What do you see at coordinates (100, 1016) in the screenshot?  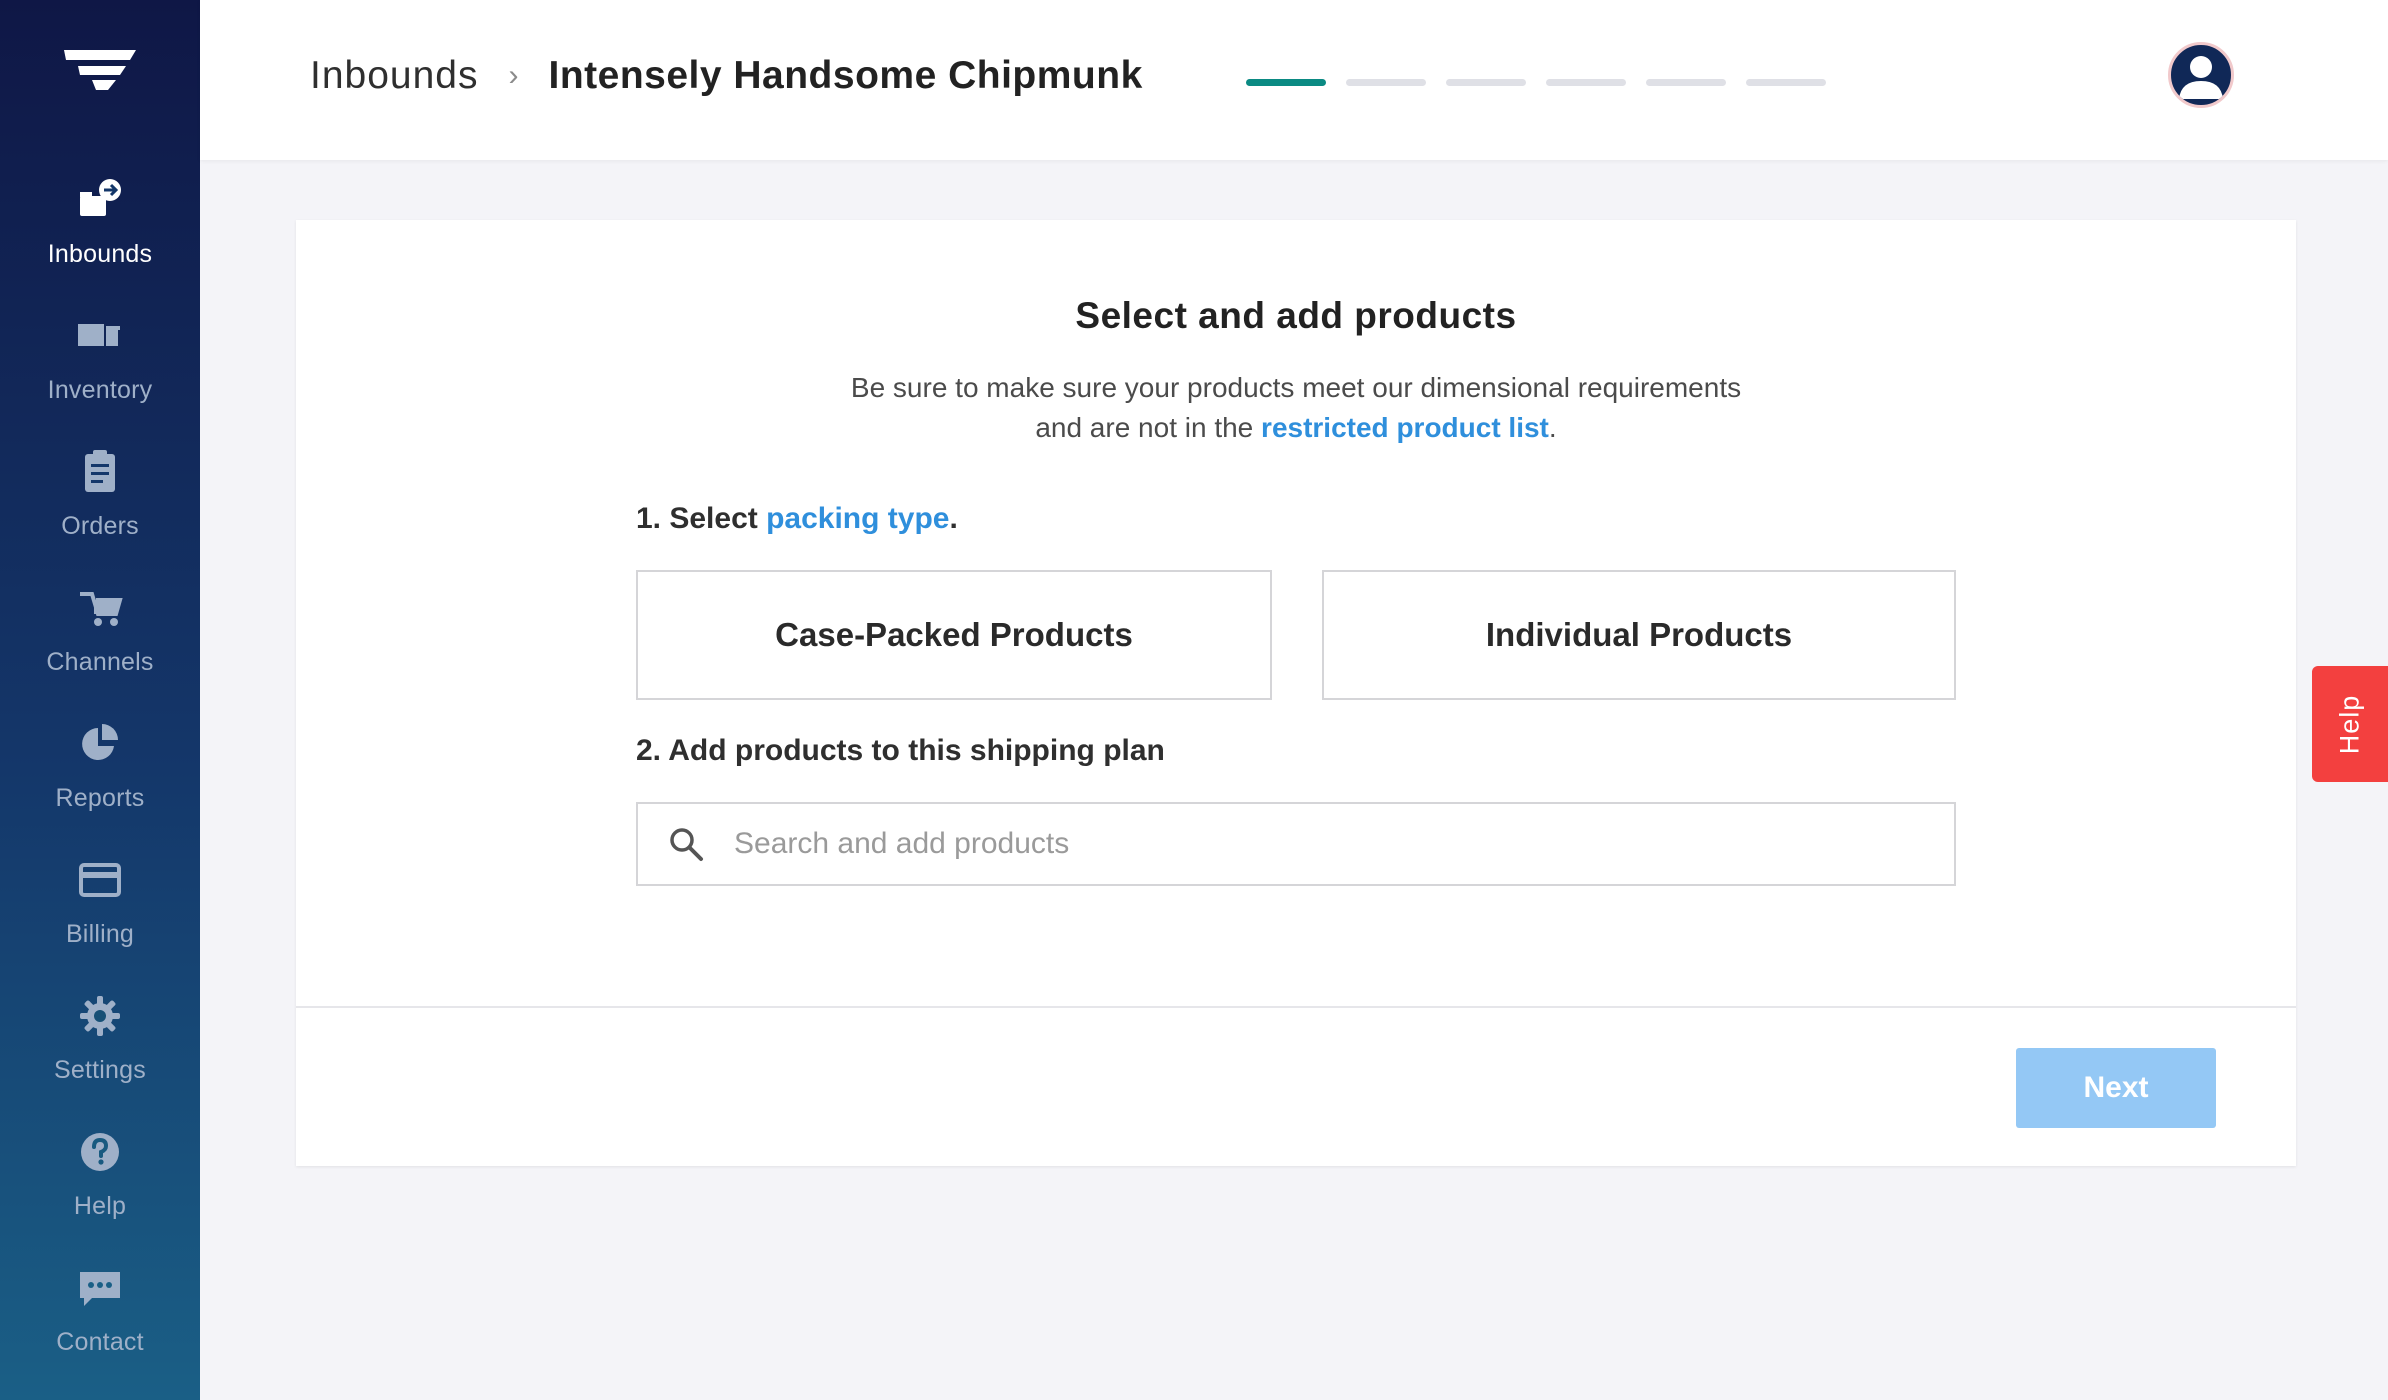 I see `gear-icon` at bounding box center [100, 1016].